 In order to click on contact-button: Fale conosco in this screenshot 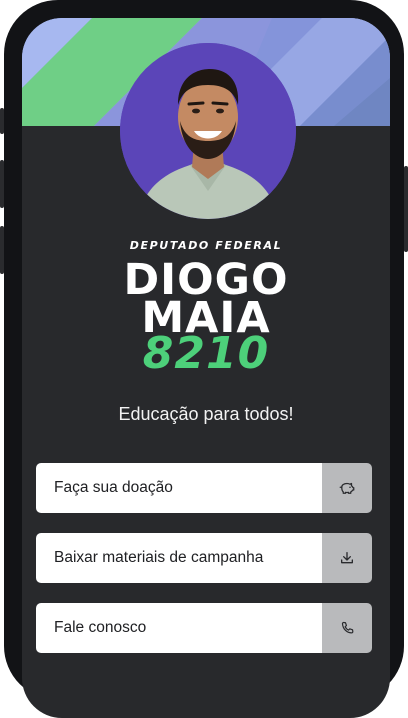, I will do `click(204, 628)`.